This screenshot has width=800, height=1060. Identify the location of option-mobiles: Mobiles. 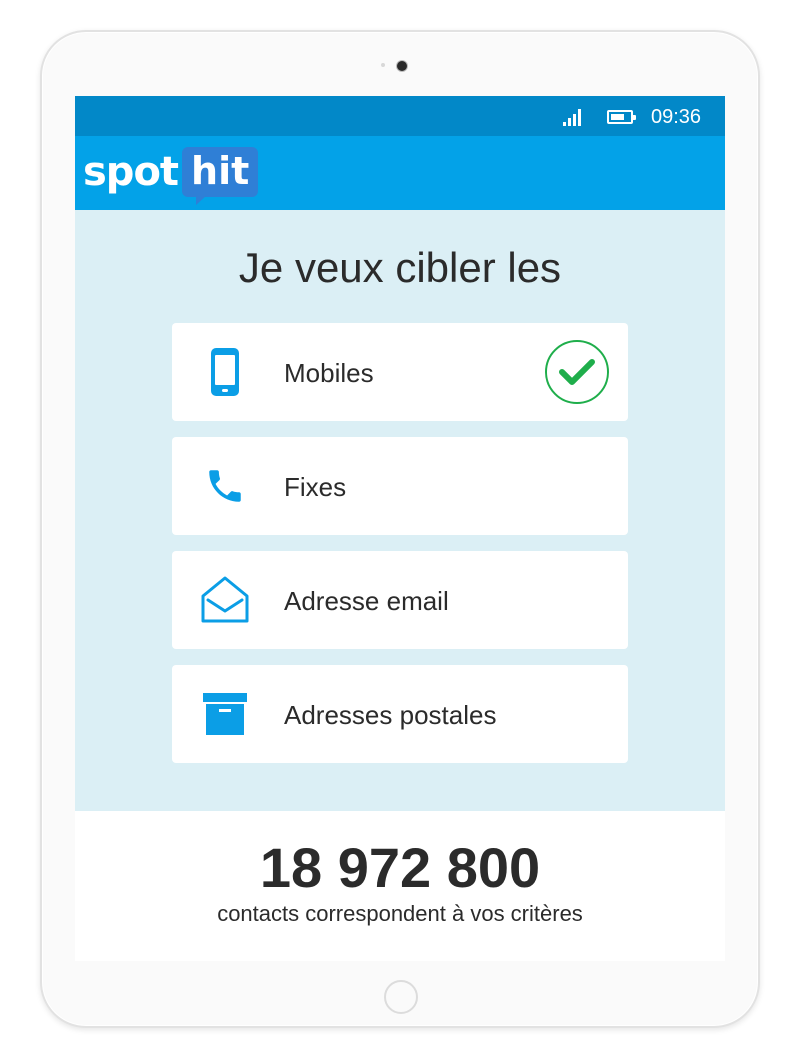
(400, 372).